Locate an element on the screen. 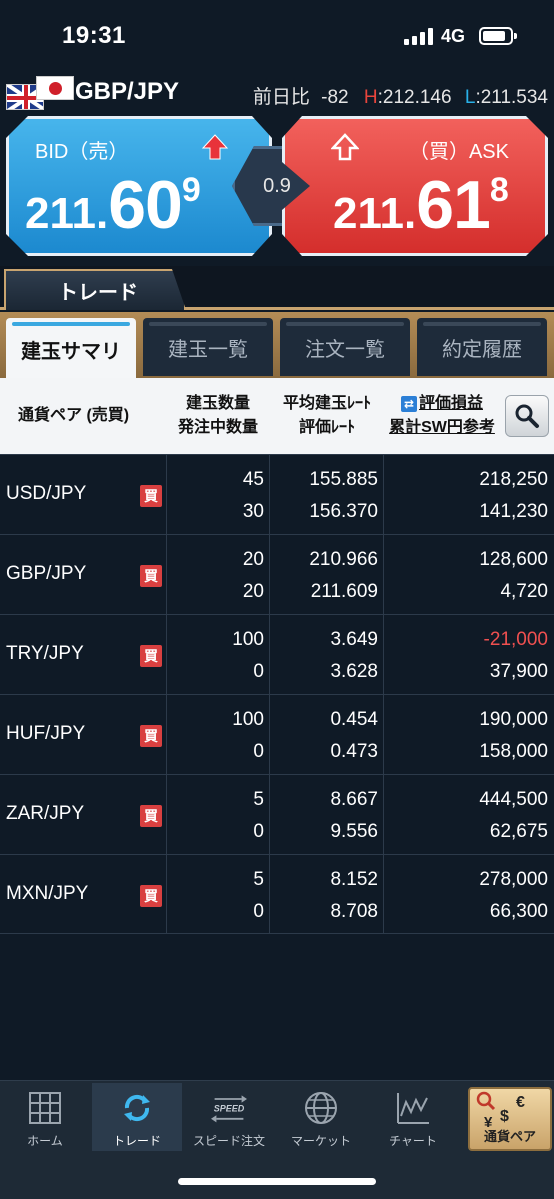  swap-toggle-icon: ⇄ is located at coordinates (408, 403).